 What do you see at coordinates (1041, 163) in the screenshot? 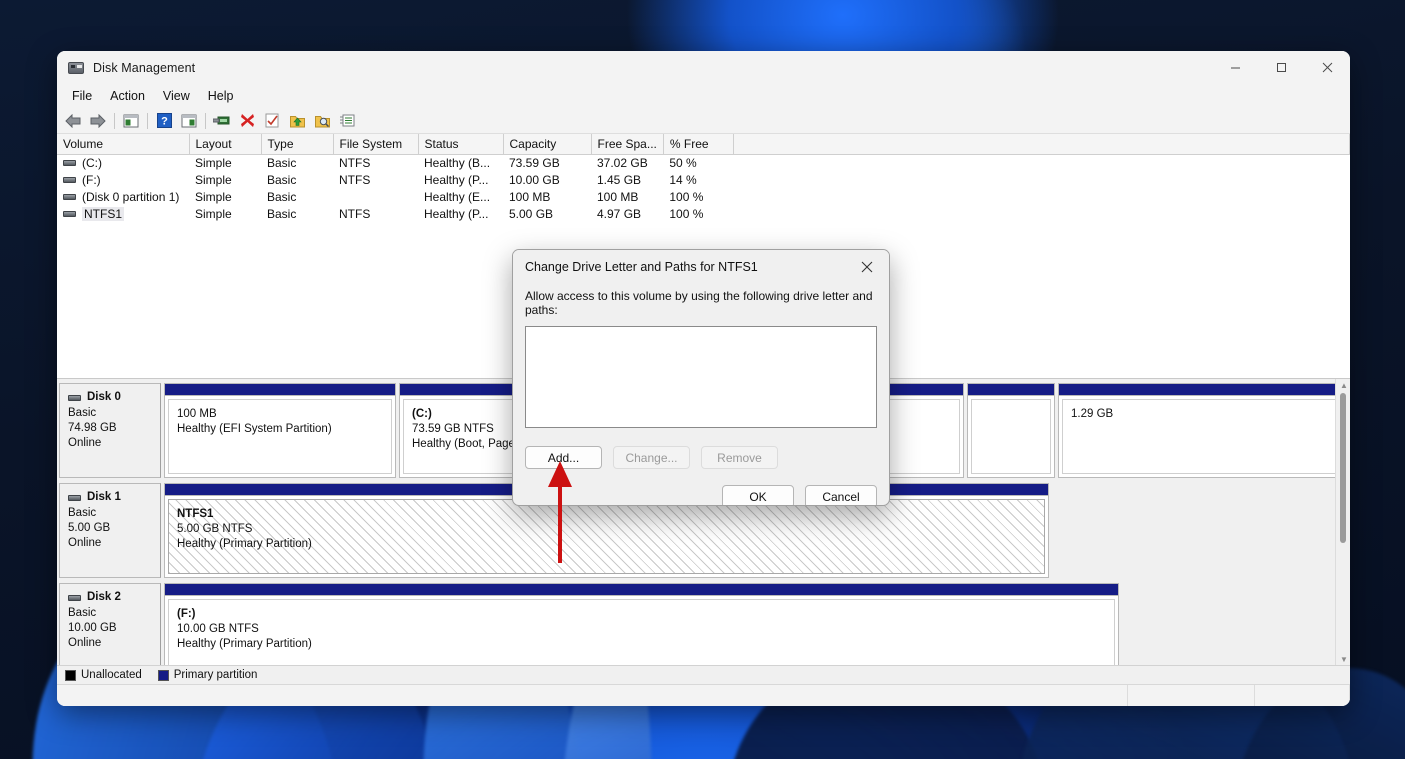
I see `cell-filler` at bounding box center [1041, 163].